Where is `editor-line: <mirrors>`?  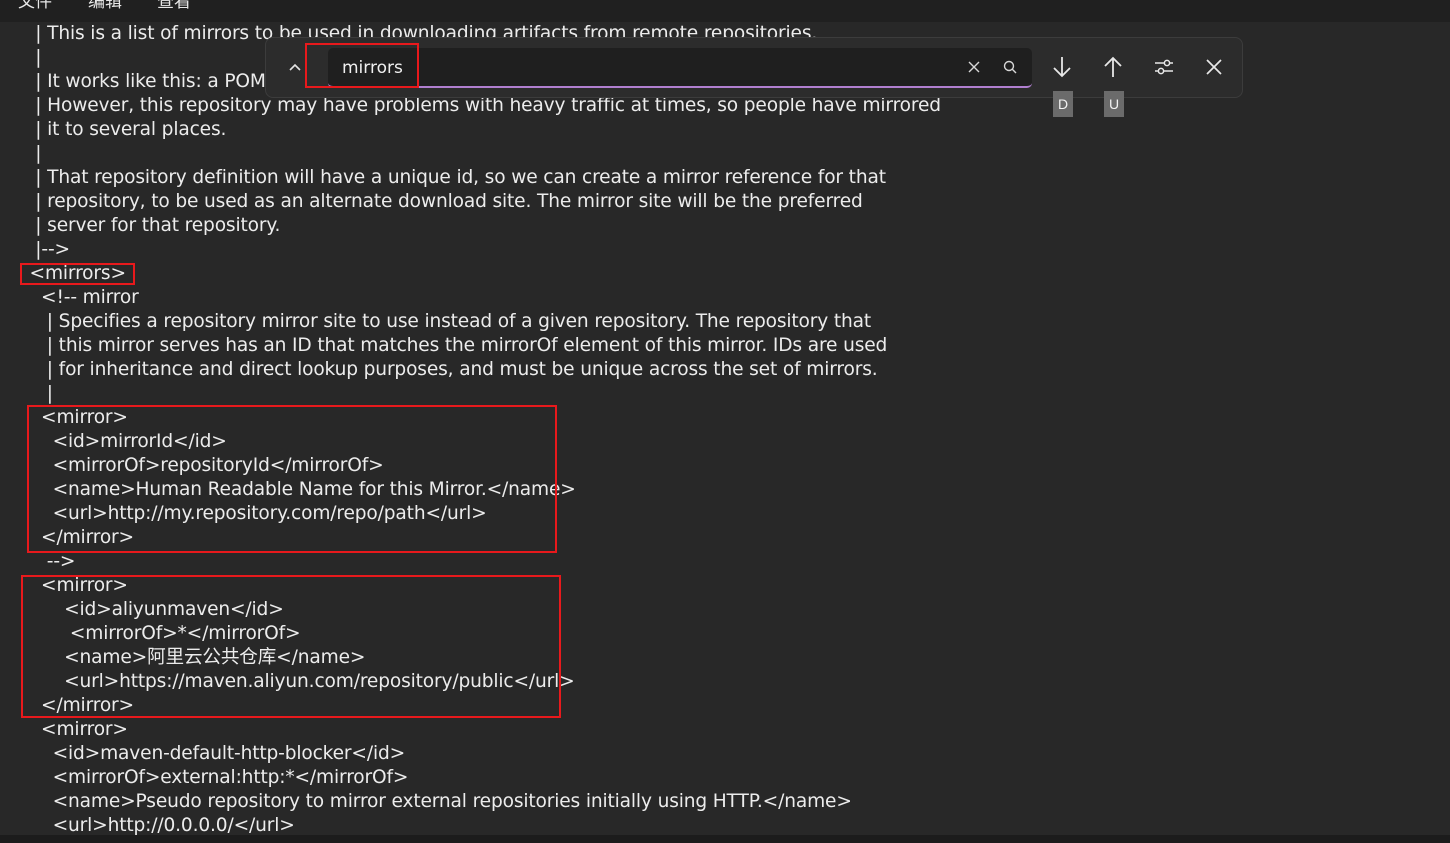 editor-line: <mirrors> is located at coordinates (72, 273).